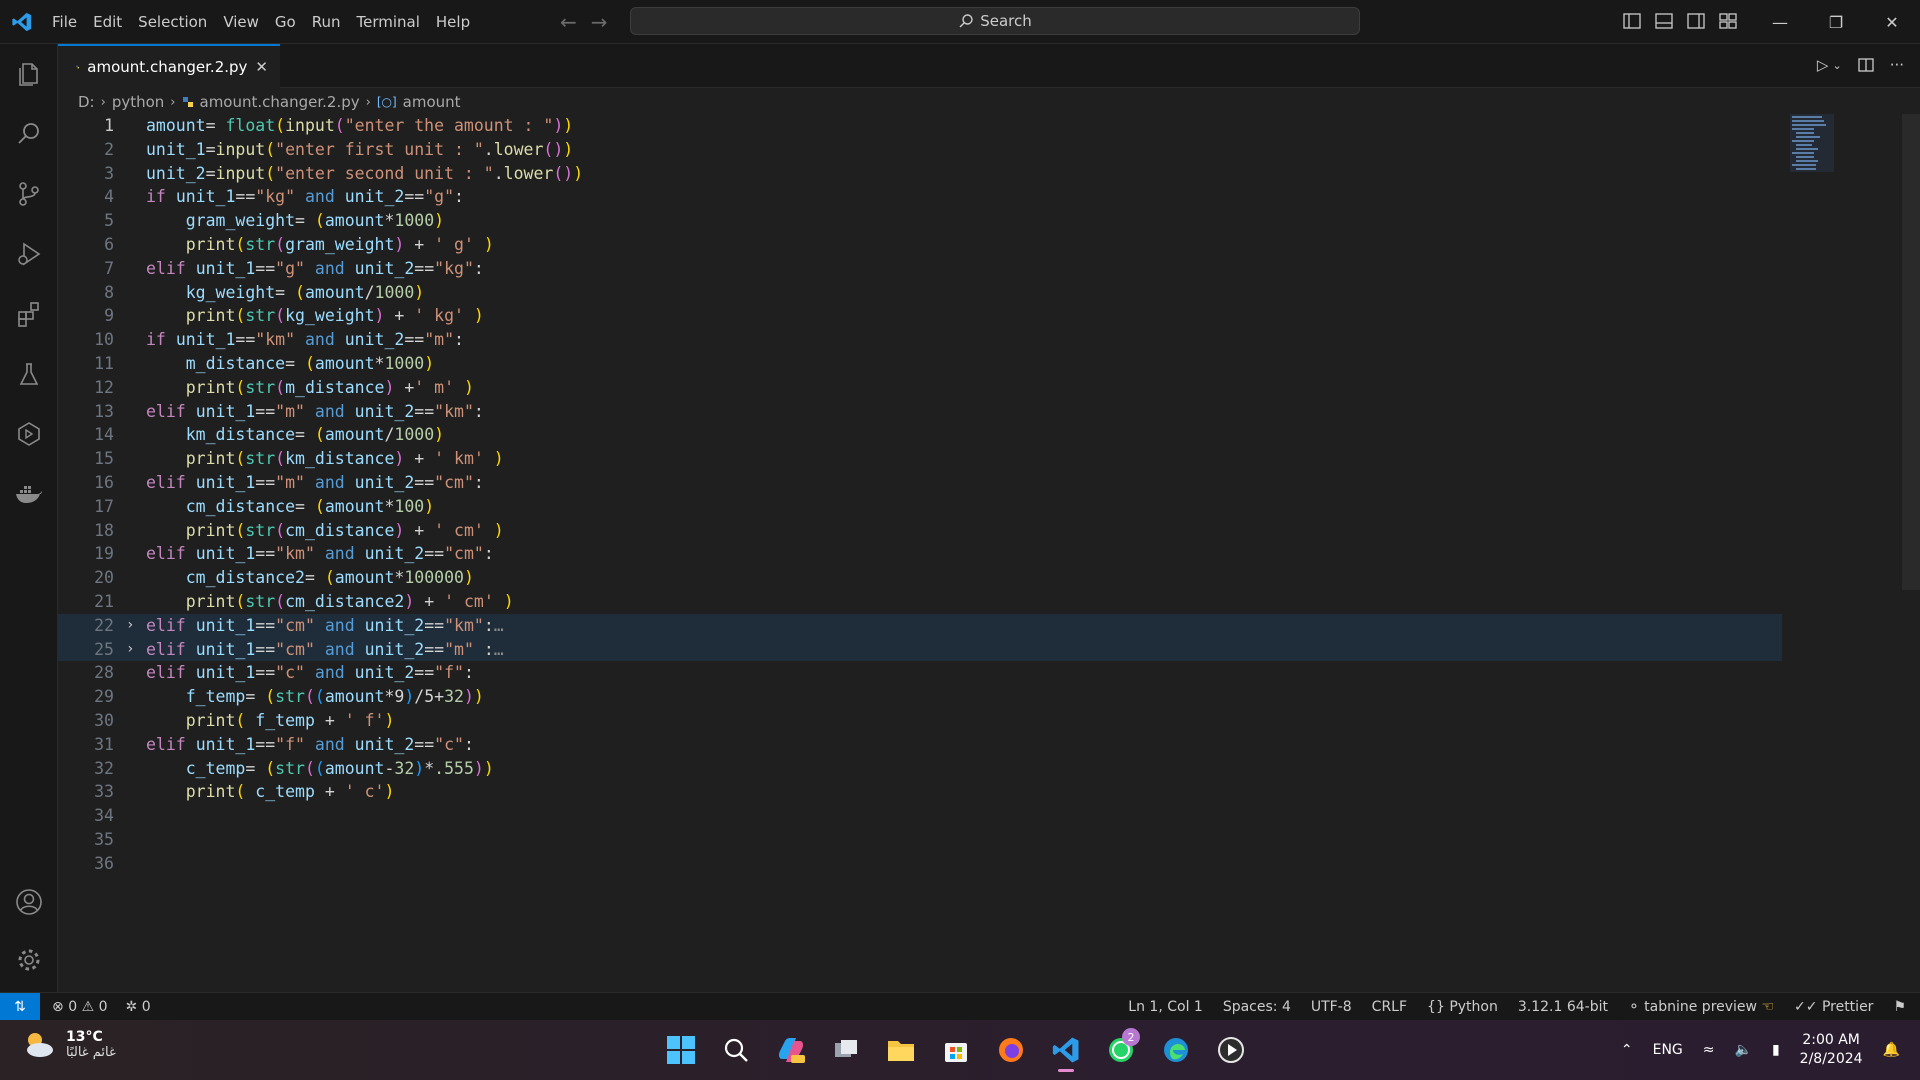  Describe the element at coordinates (1776, 1050) in the screenshot. I see `battery-icon: ▮` at that location.